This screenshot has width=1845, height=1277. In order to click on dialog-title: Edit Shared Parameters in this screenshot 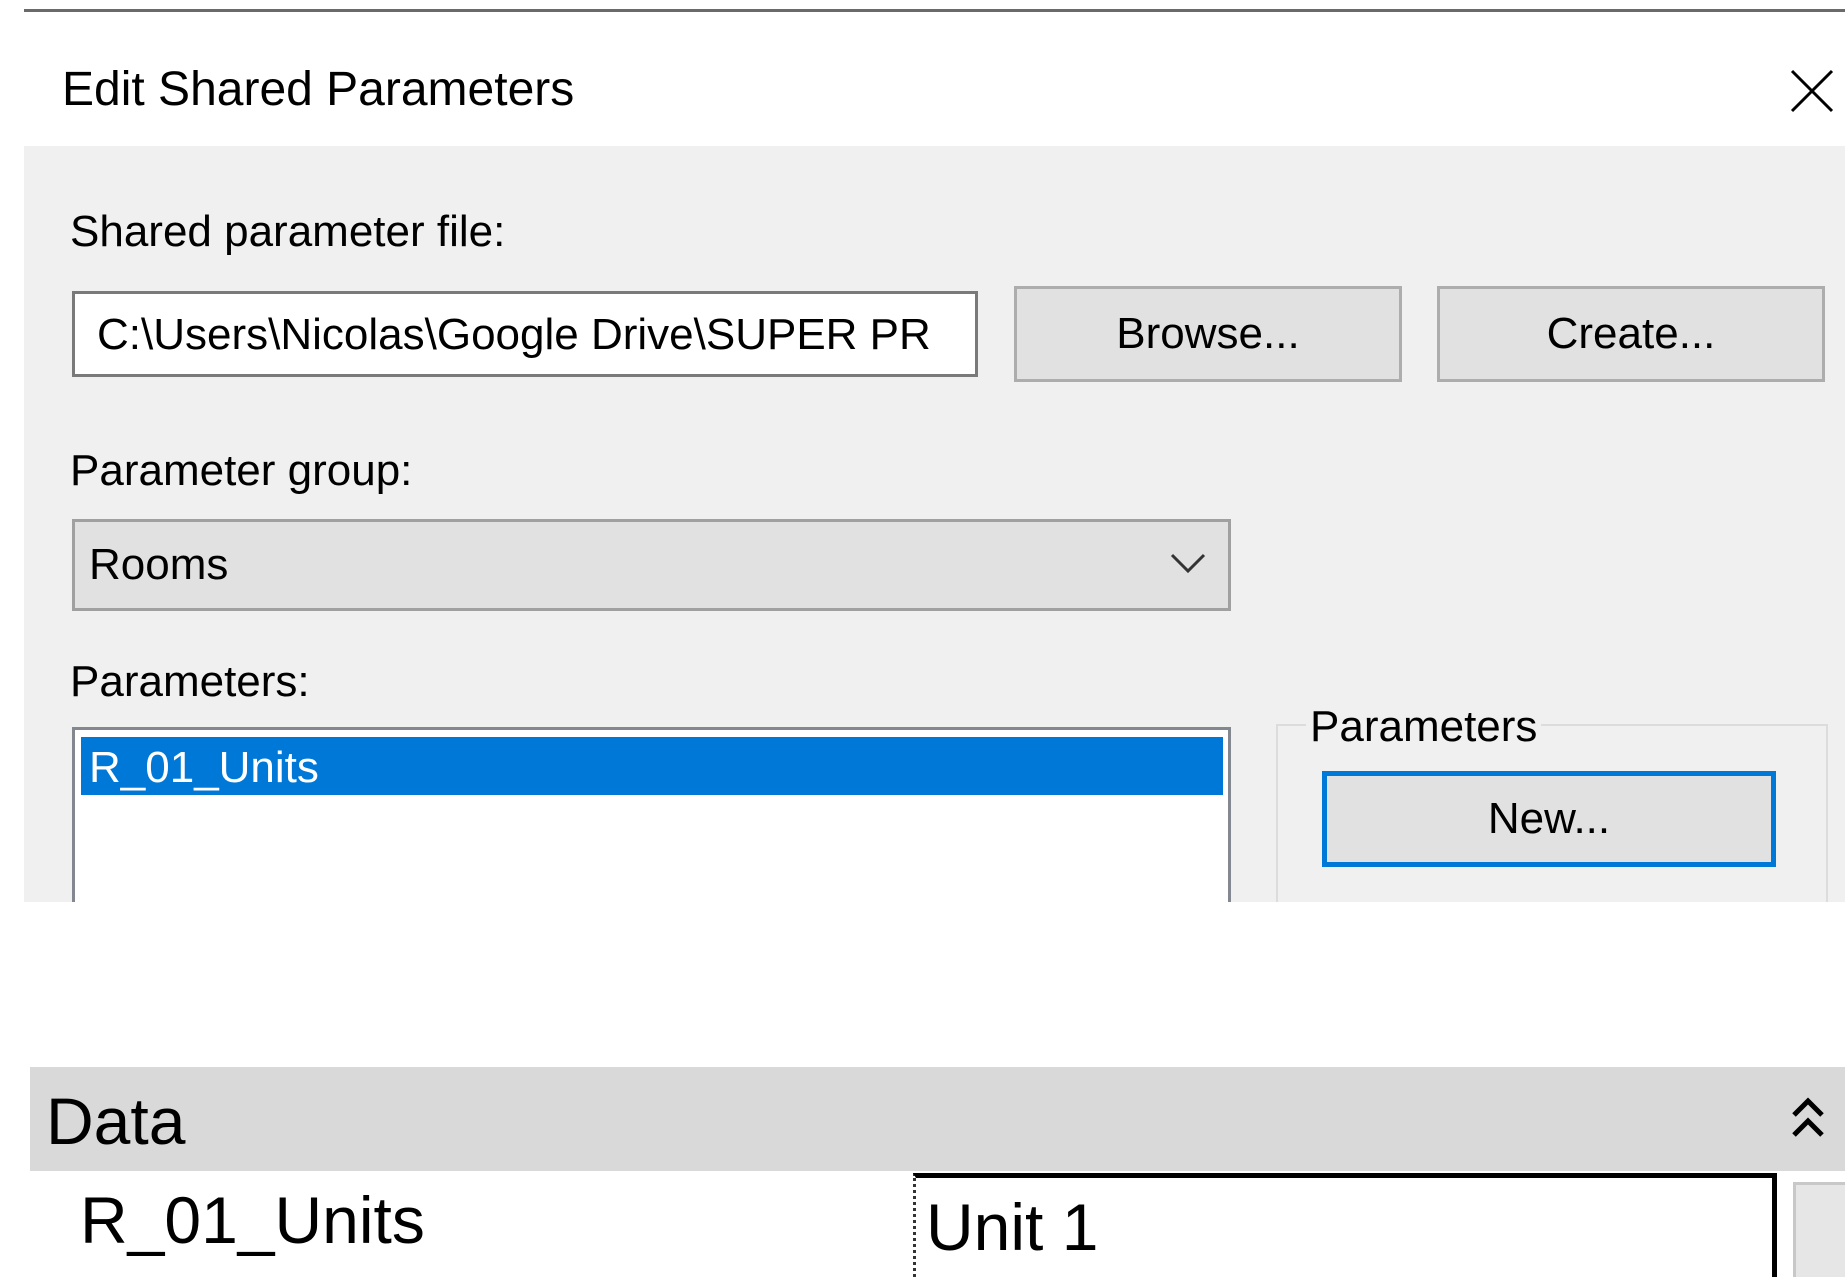, I will do `click(318, 89)`.